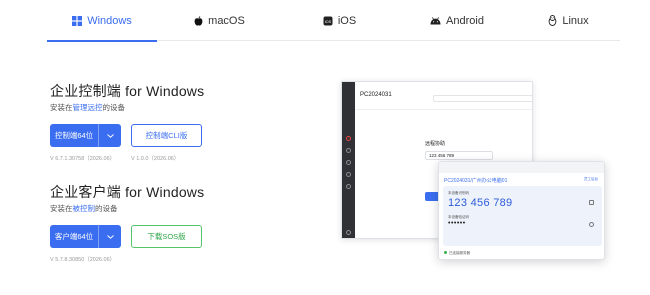 This screenshot has height=295, width=650. Describe the element at coordinates (83, 260) in the screenshot. I see `version-text: V 5.7.8.30850（2026.06）` at that location.